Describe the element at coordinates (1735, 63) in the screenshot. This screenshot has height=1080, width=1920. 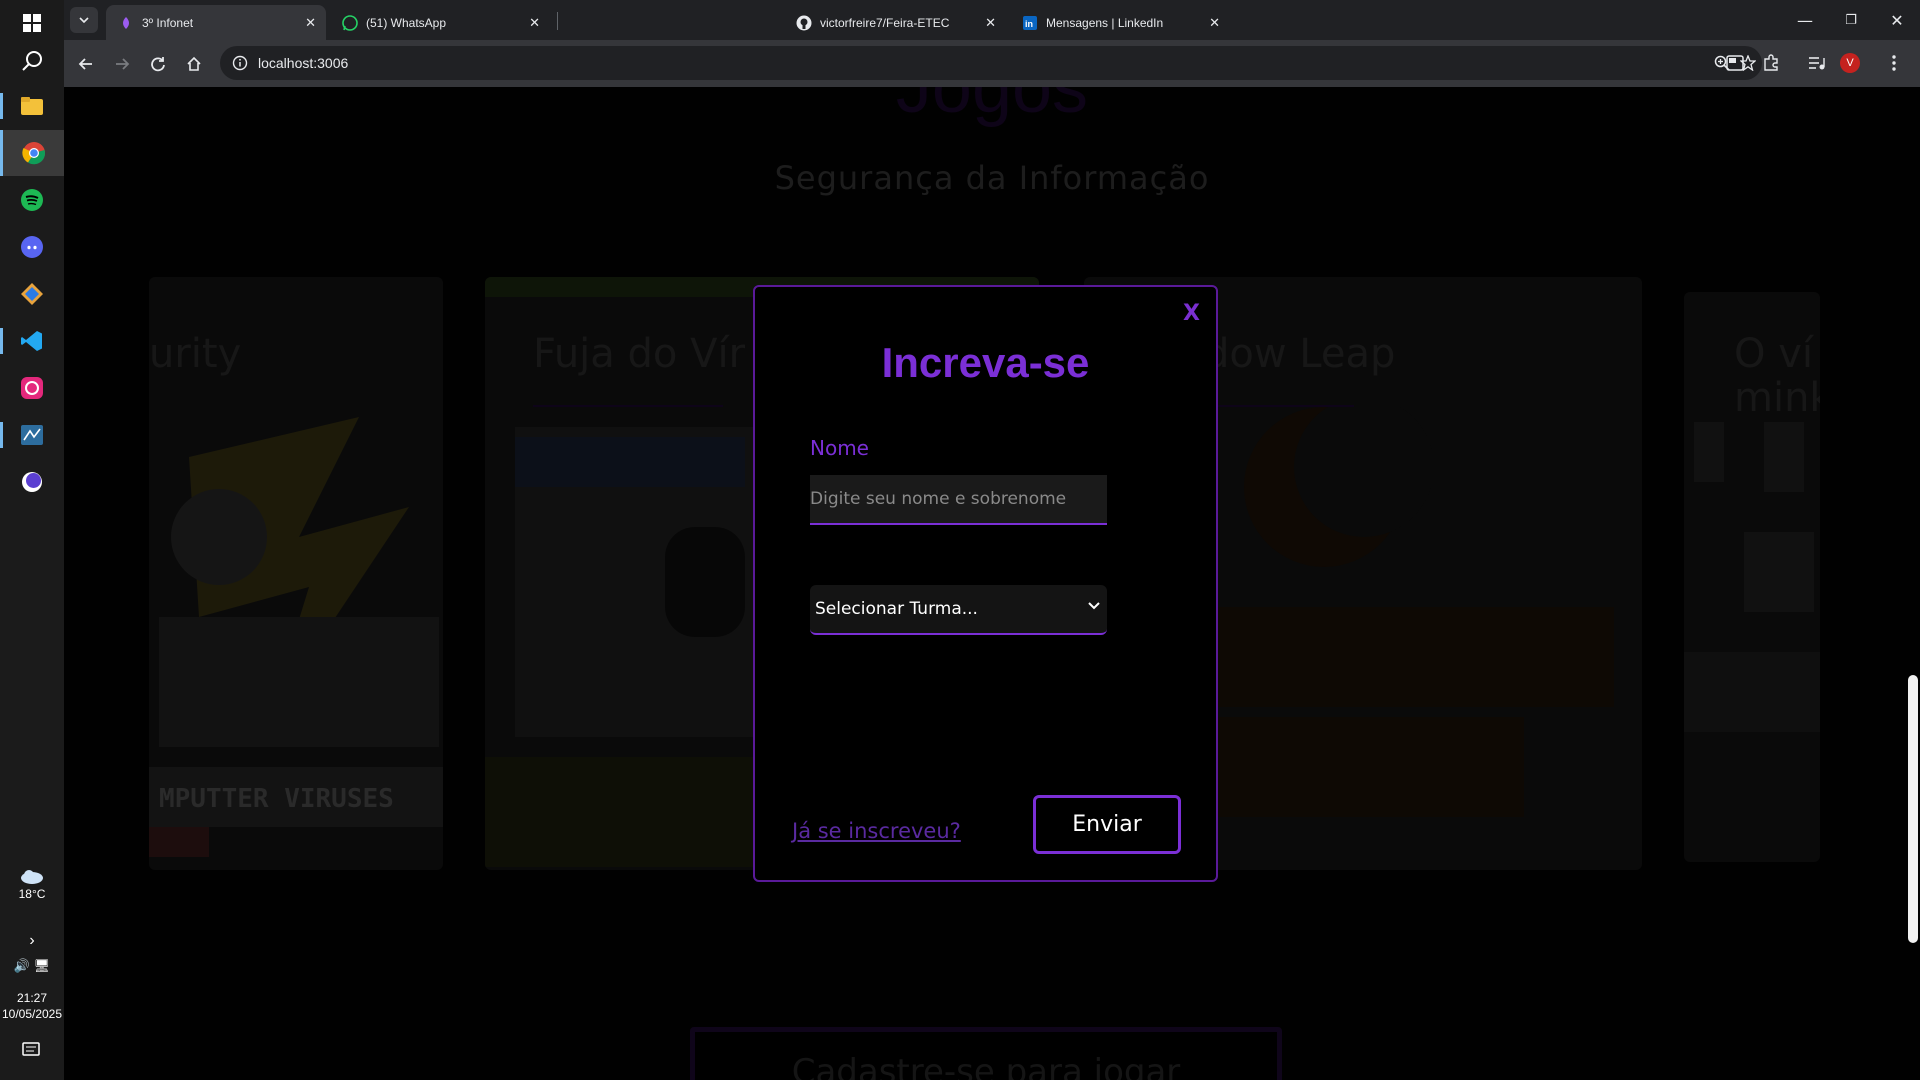
I see `sidebar-icon` at that location.